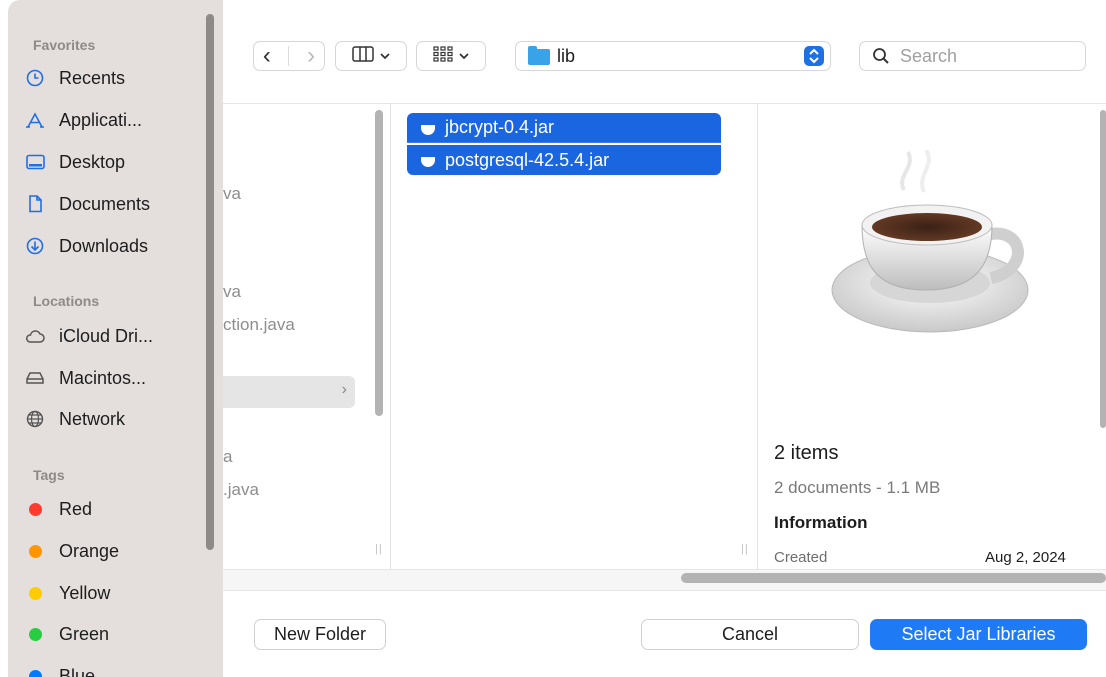 The image size is (1106, 677). I want to click on up-down-chevron-icon, so click(814, 56).